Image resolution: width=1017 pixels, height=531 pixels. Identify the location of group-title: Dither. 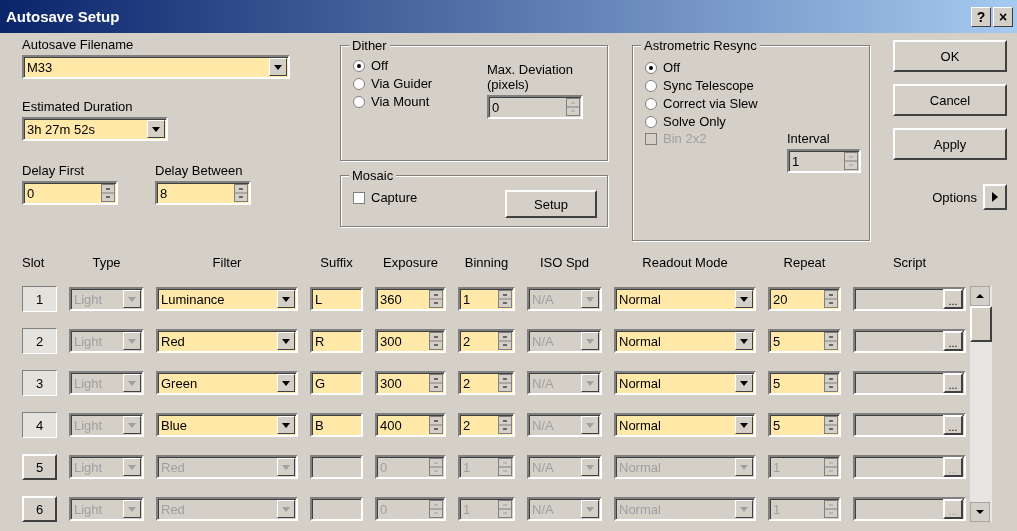
(369, 45).